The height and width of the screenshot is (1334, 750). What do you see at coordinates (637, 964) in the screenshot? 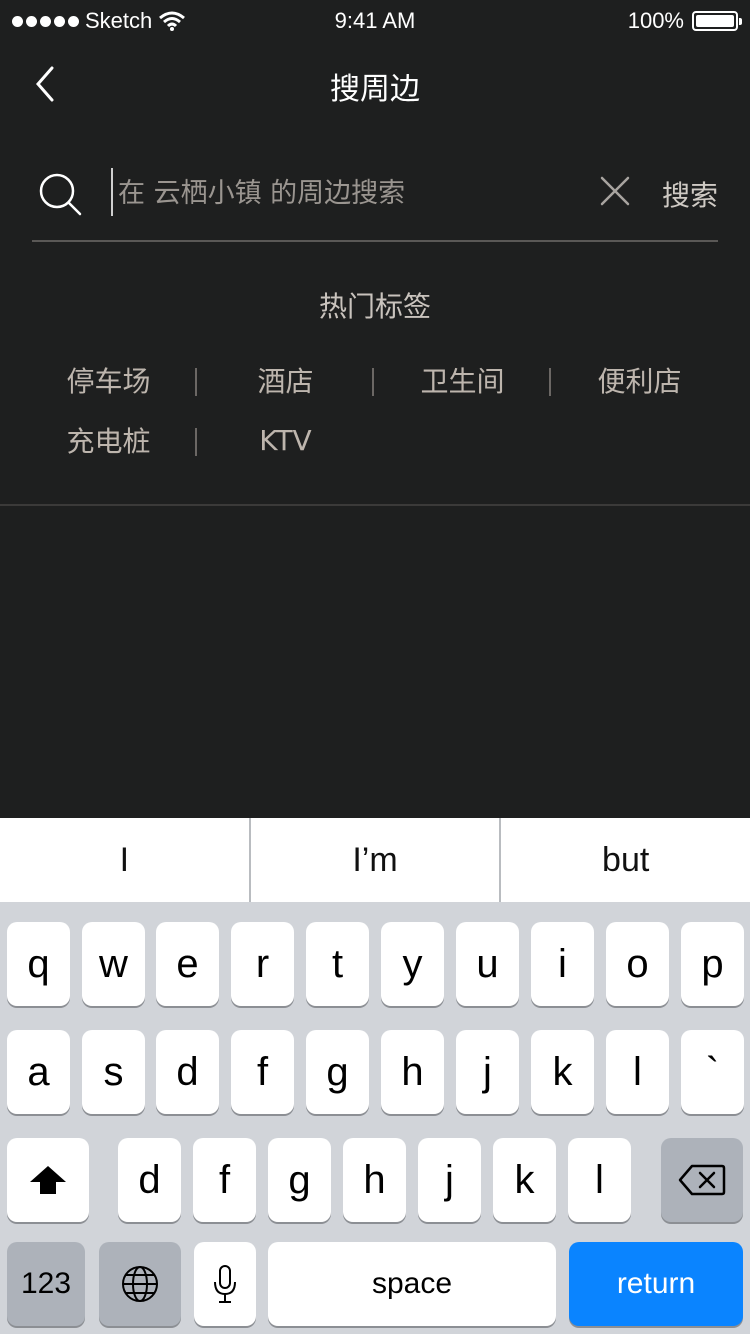
I see `key: o` at bounding box center [637, 964].